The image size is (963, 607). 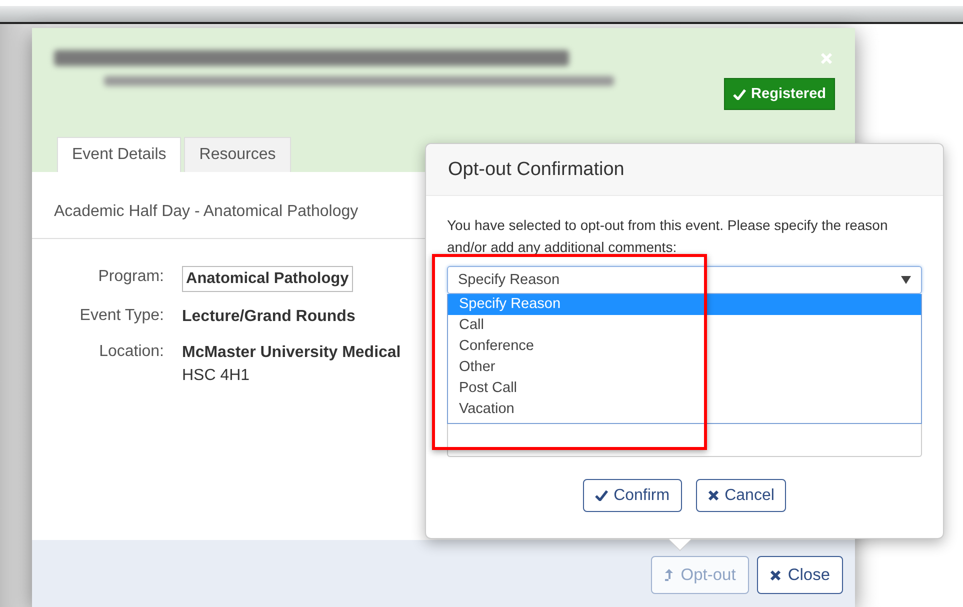 What do you see at coordinates (684, 325) in the screenshot?
I see `dropdown-option: Call` at bounding box center [684, 325].